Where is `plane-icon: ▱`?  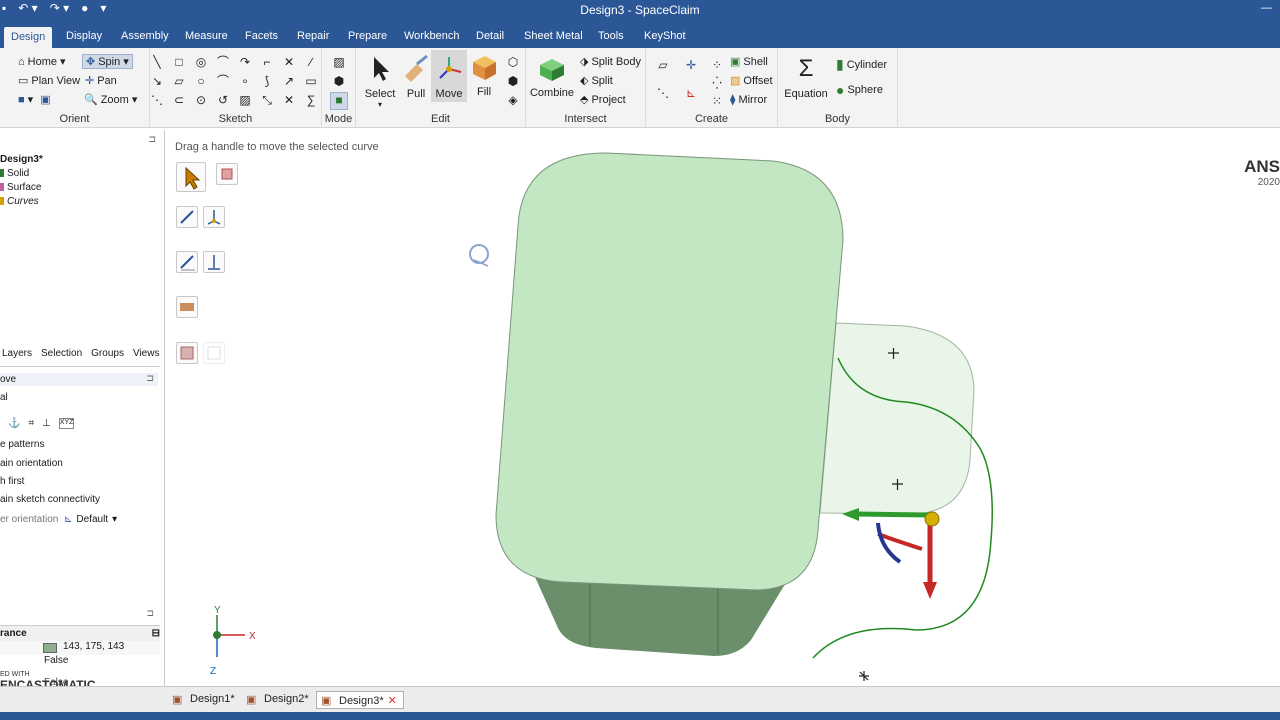 plane-icon: ▱ is located at coordinates (663, 65).